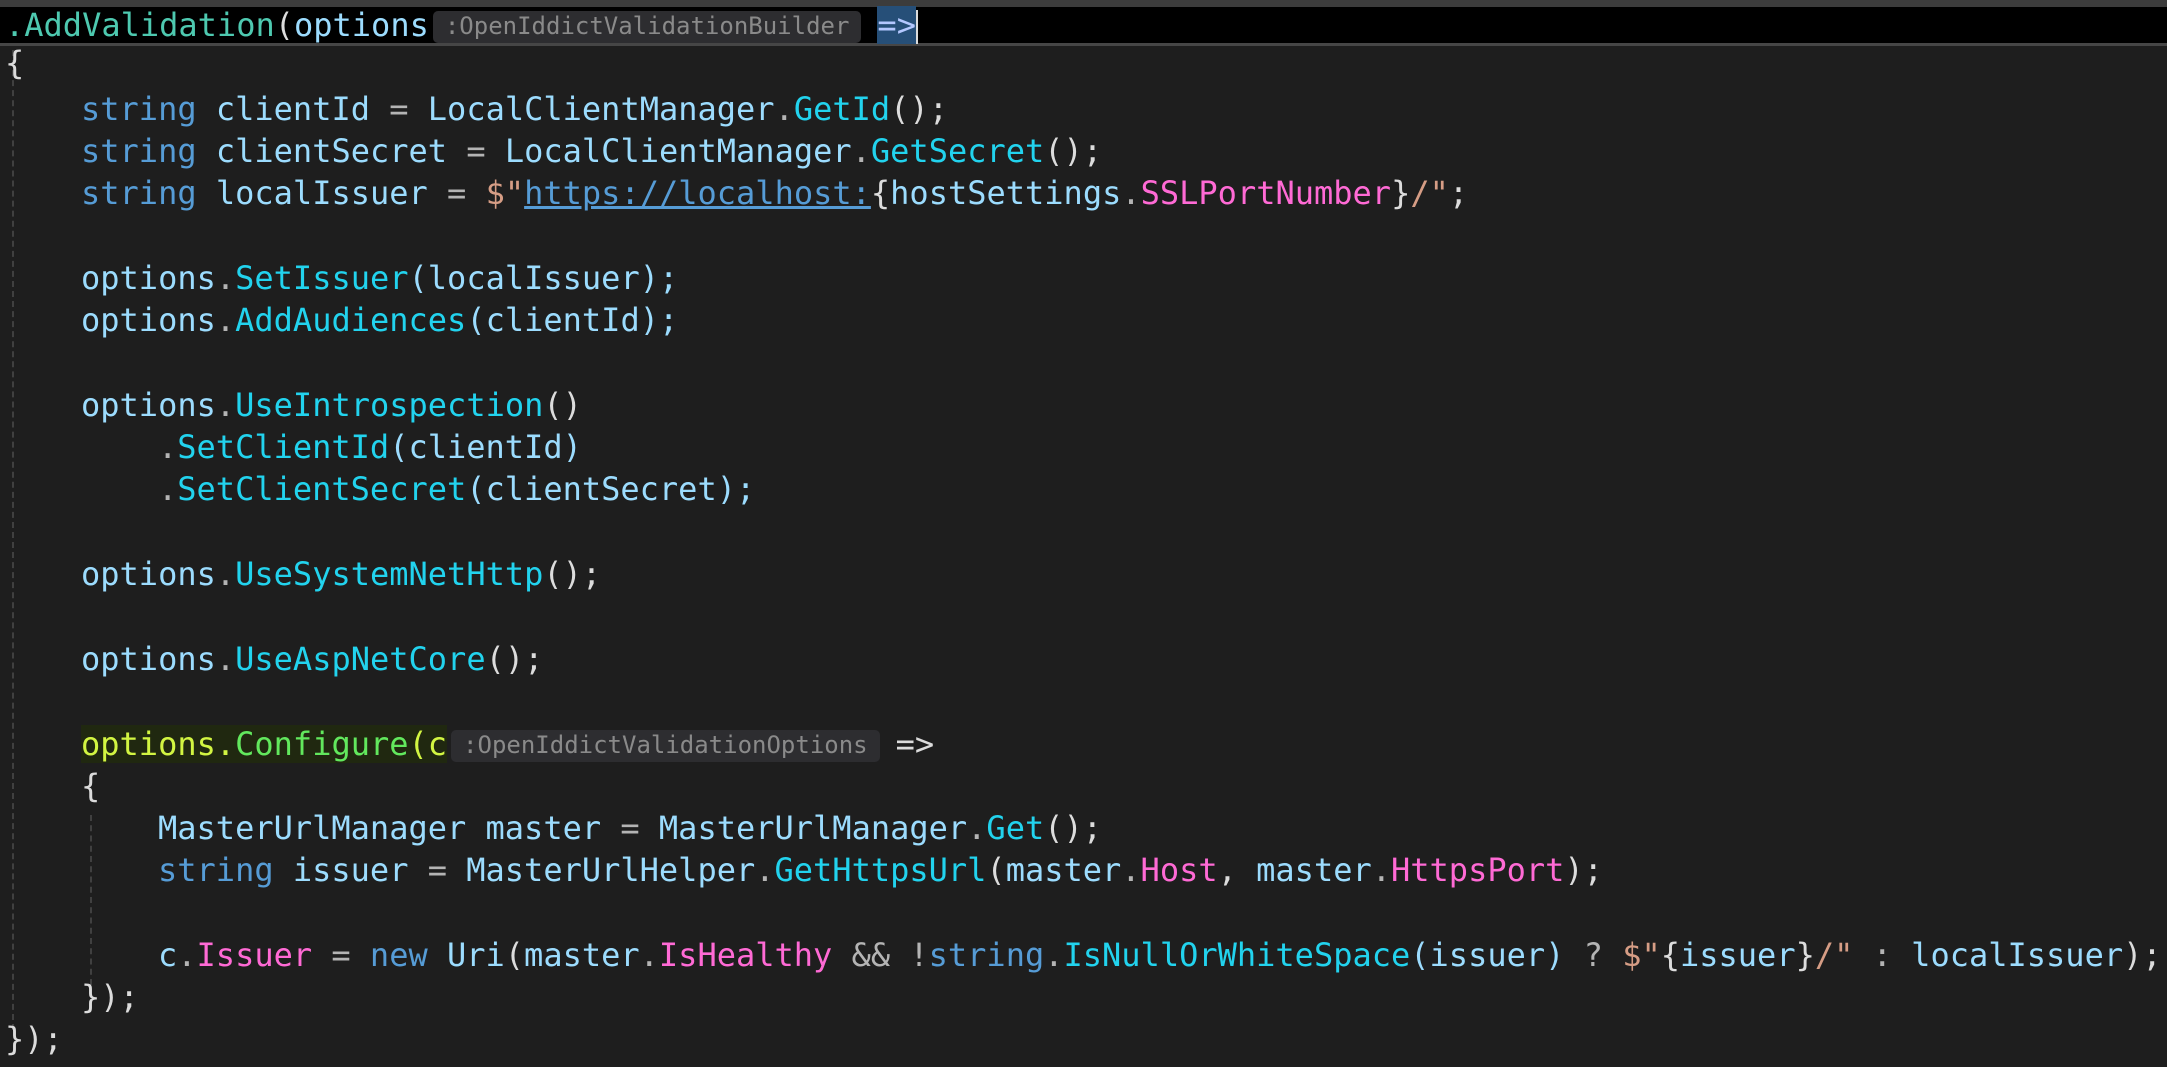 The width and height of the screenshot is (2167, 1067). I want to click on code-line-2: {, so click(14, 63).